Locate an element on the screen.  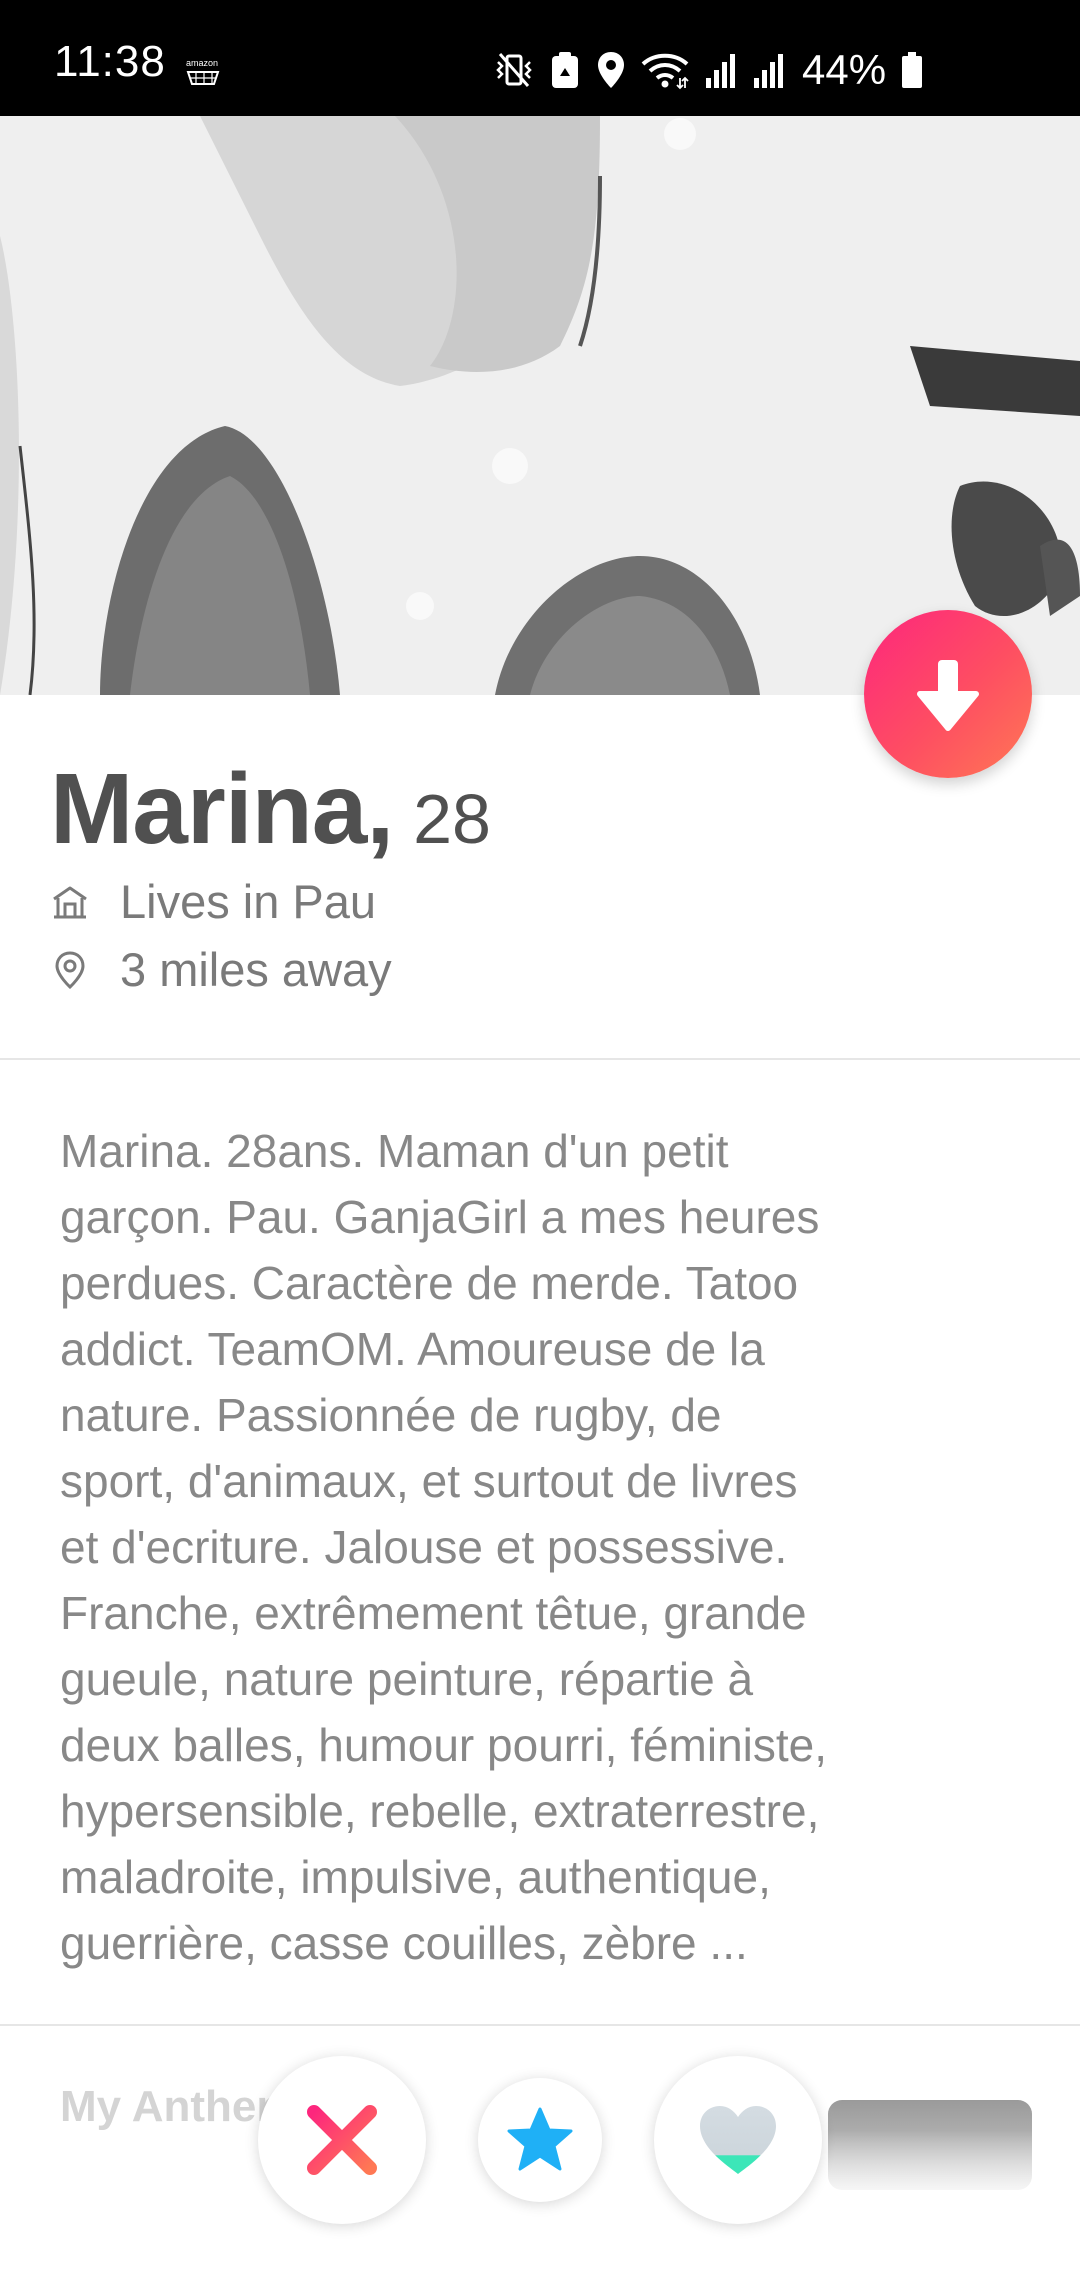
lives-in-text: Lives in Pau is located at coordinates (248, 901).